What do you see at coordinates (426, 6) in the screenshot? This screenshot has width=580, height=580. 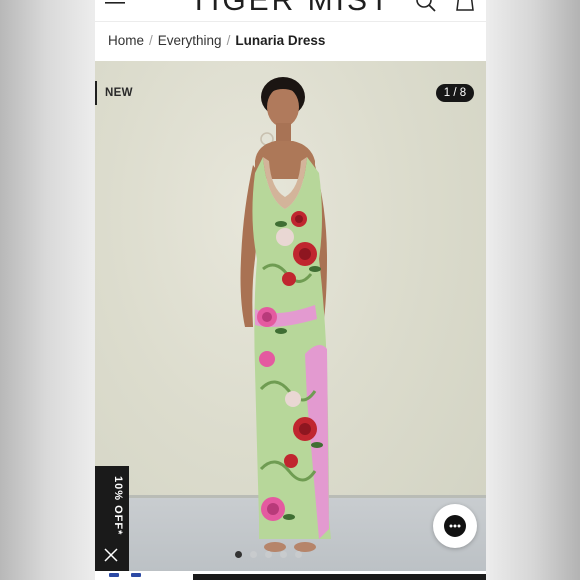 I see `search-icon` at bounding box center [426, 6].